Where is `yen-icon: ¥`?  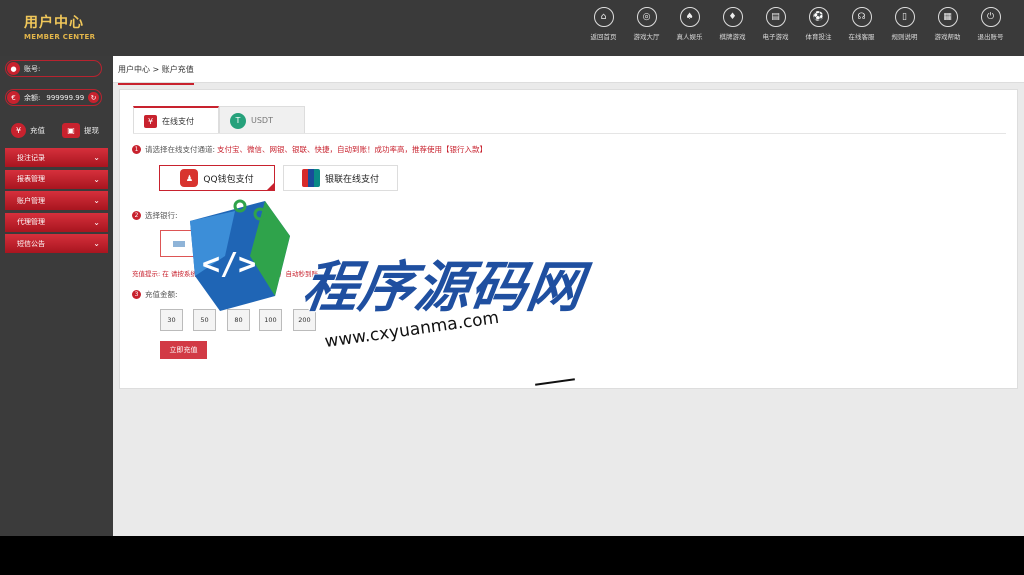
yen-icon: ¥ is located at coordinates (18, 130).